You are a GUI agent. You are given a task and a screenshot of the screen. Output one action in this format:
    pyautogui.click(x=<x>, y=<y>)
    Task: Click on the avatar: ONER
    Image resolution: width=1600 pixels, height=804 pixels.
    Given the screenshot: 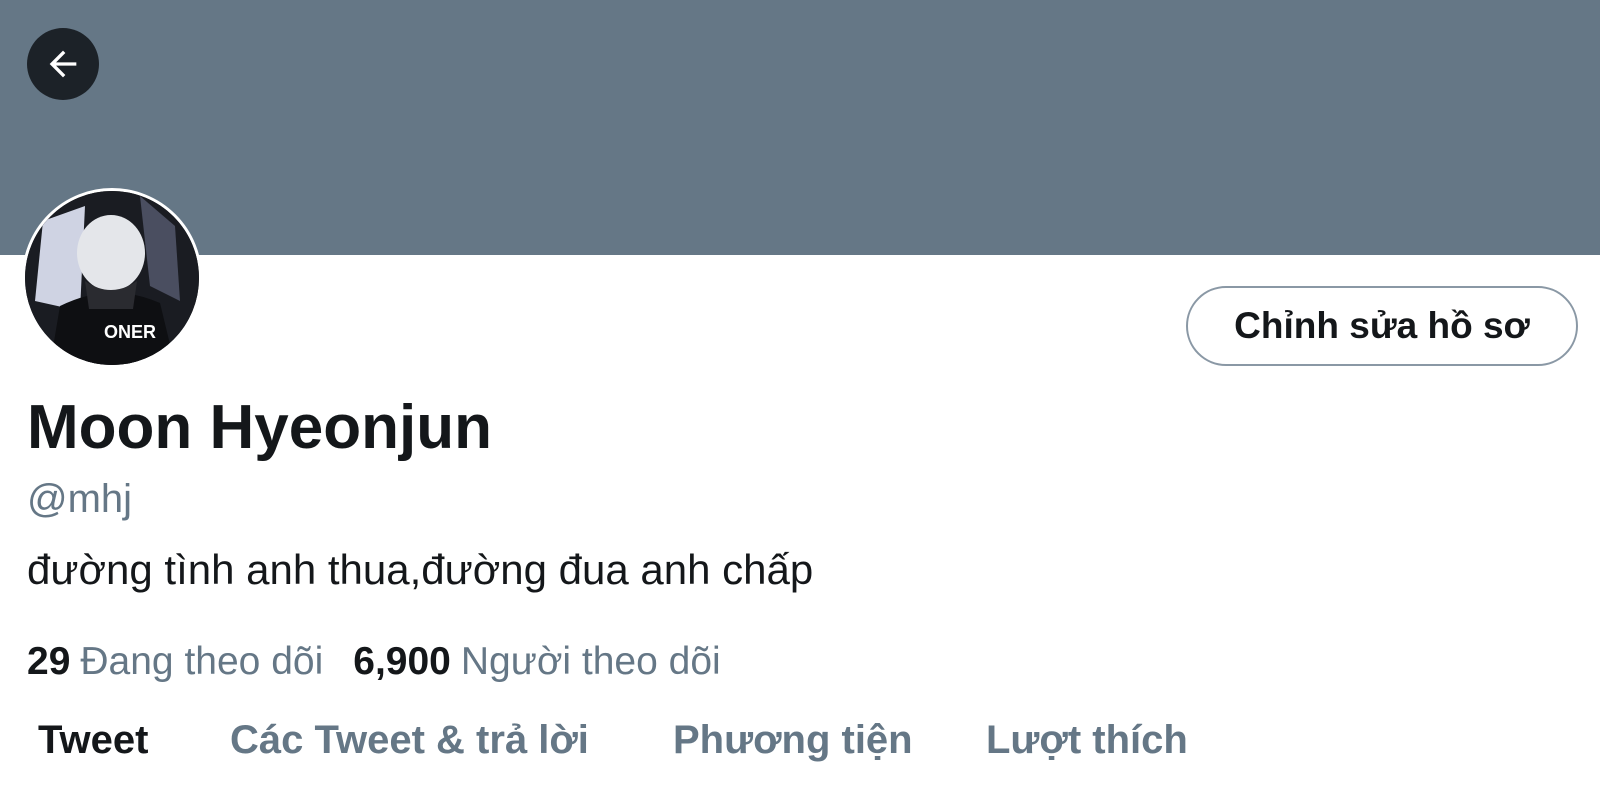 What is the action you would take?
    pyautogui.click(x=112, y=278)
    